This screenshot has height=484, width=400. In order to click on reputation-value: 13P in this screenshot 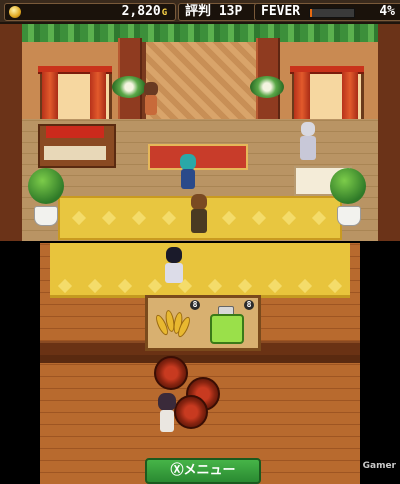, I will do `click(230, 11)`.